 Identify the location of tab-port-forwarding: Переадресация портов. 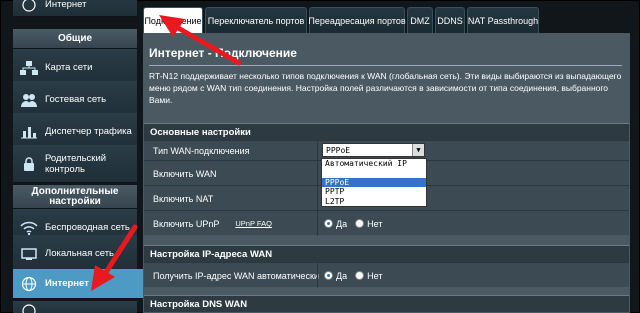
(357, 20).